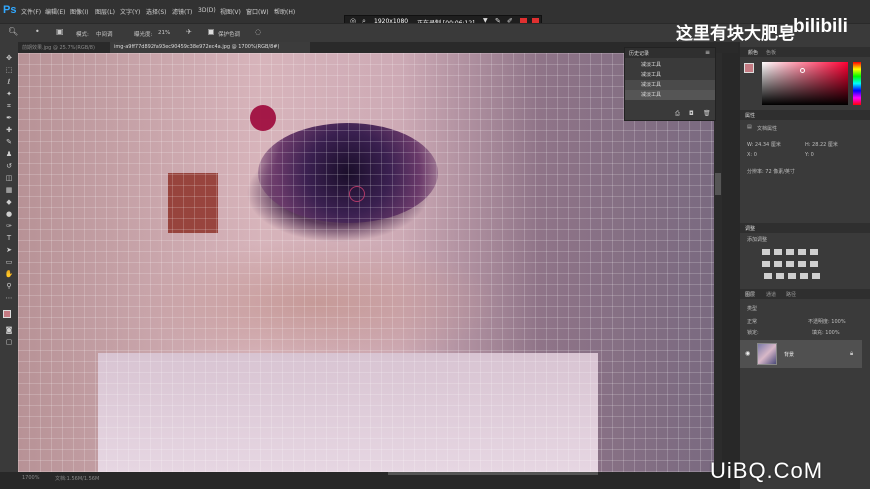 The image size is (870, 489). What do you see at coordinates (230, 11) in the screenshot?
I see `menu-view: 视图(V)` at bounding box center [230, 11].